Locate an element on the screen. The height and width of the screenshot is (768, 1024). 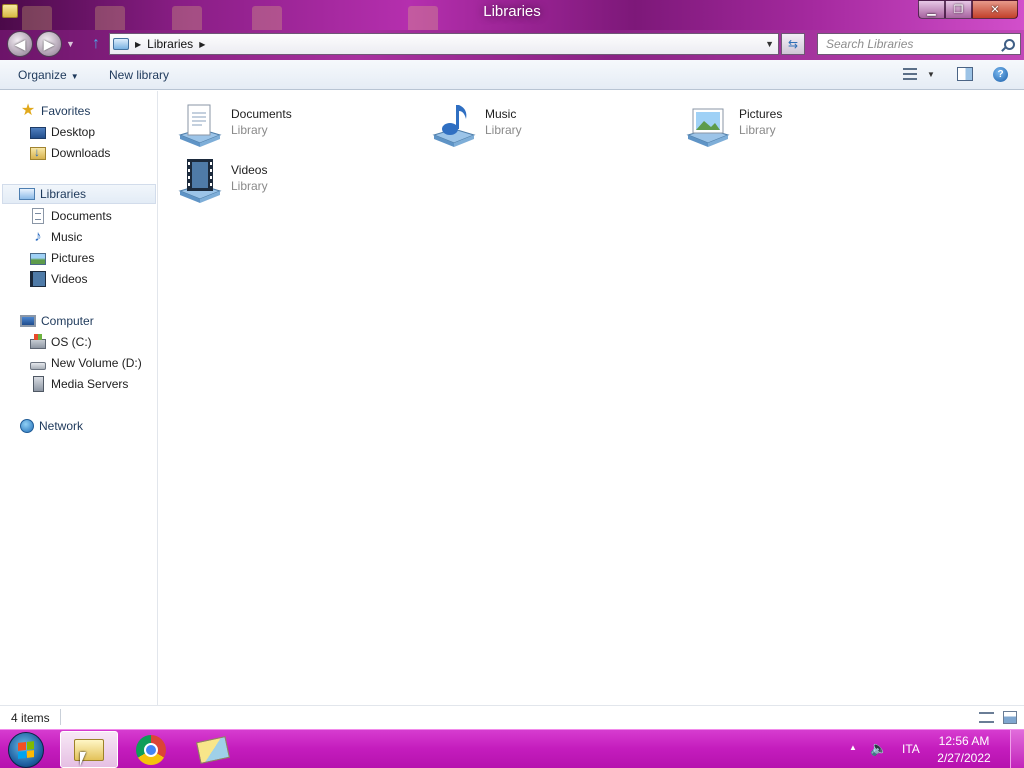
chrome-icon is located at coordinates (151, 749).